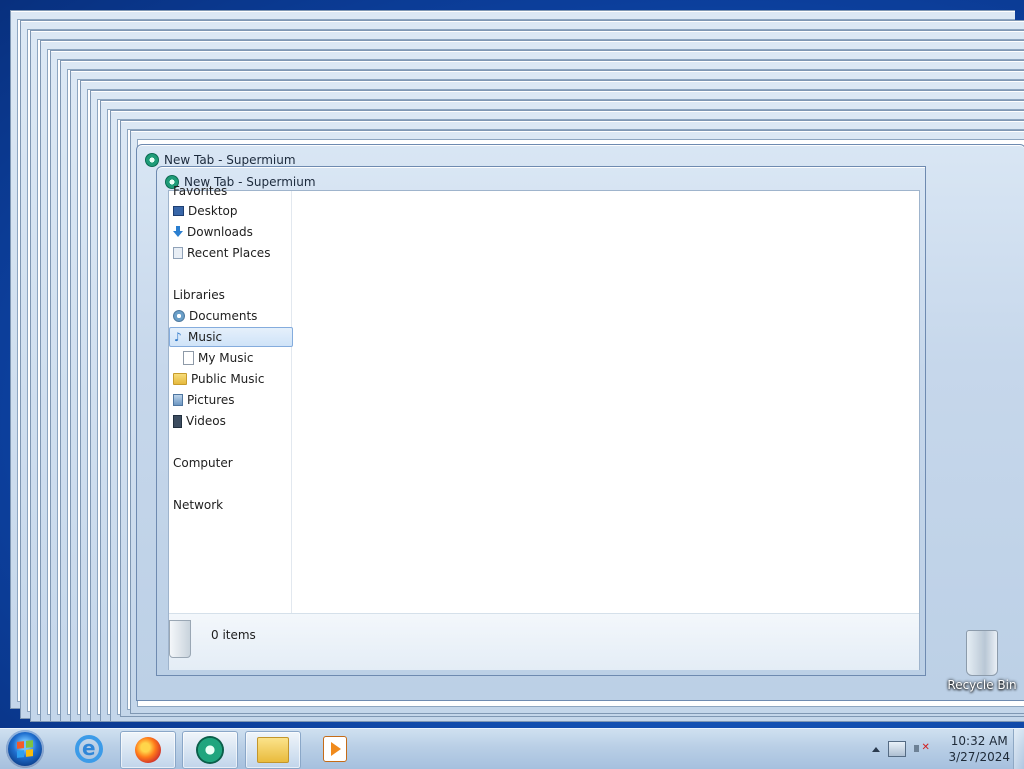  Describe the element at coordinates (226, 358) in the screenshot. I see `nav-label: My Music` at that location.